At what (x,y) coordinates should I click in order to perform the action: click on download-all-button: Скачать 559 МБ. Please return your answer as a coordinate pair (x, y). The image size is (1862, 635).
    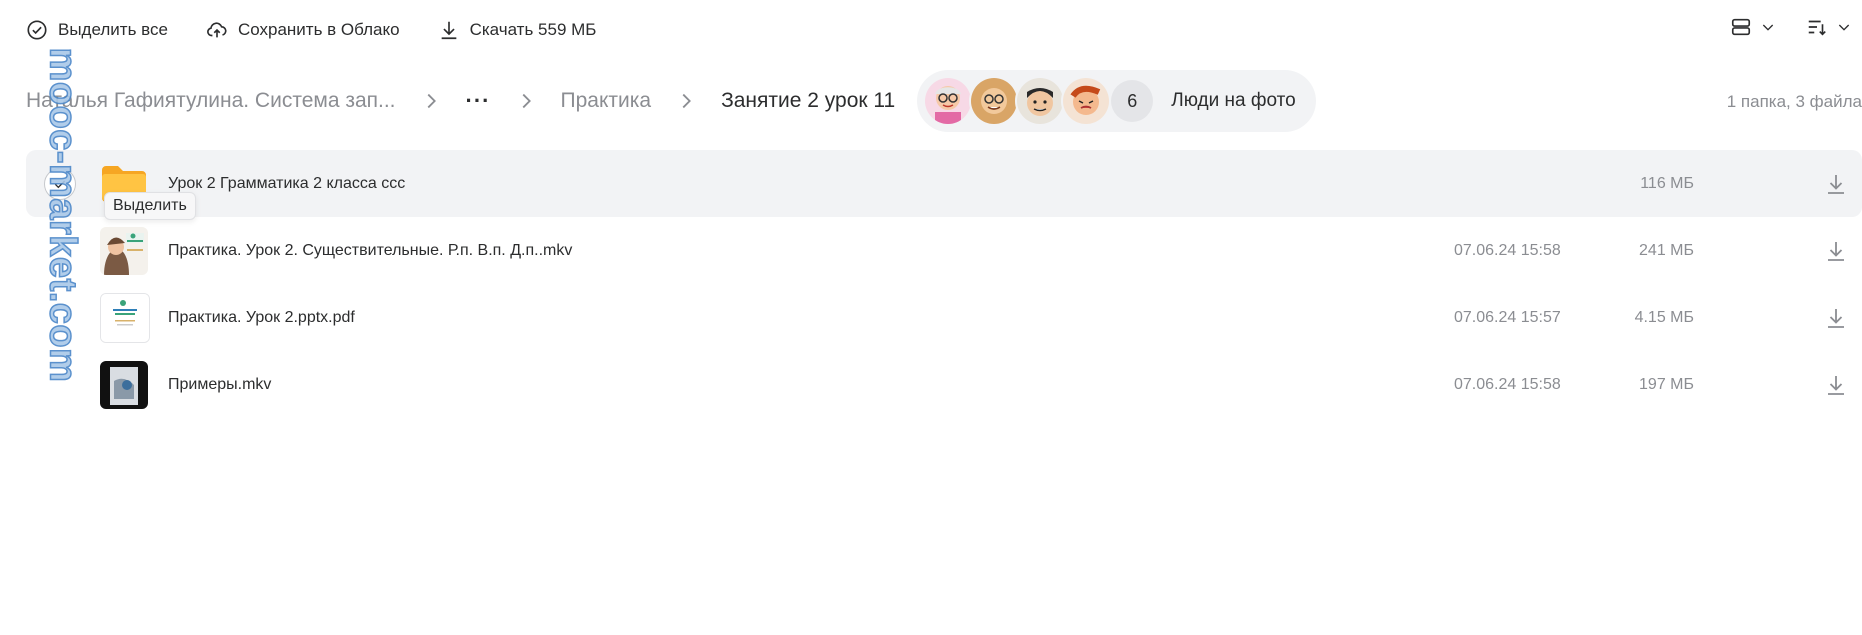
    Looking at the image, I should click on (517, 30).